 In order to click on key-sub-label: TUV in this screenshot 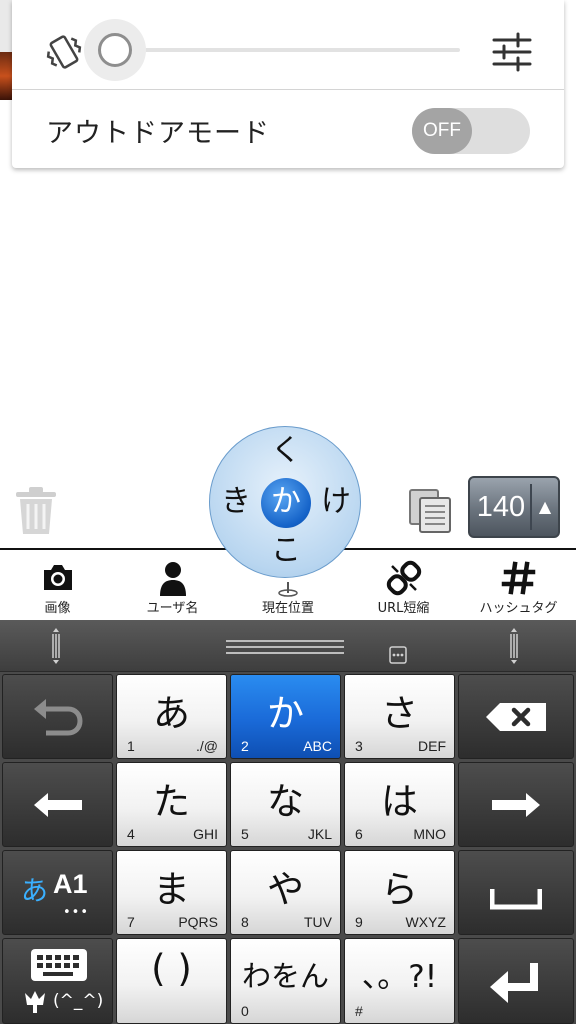, I will do `click(318, 922)`.